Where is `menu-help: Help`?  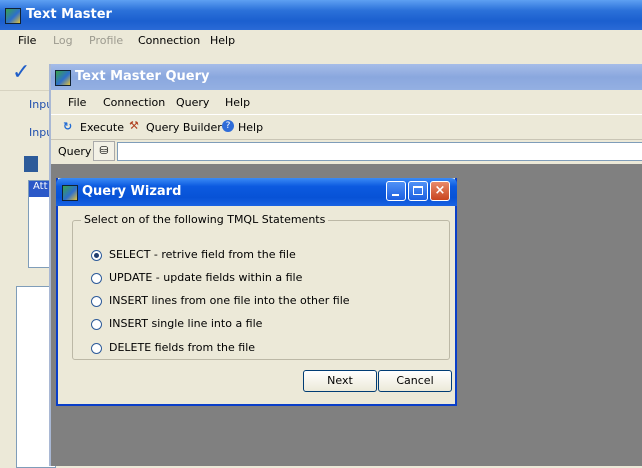
menu-help: Help is located at coordinates (222, 40).